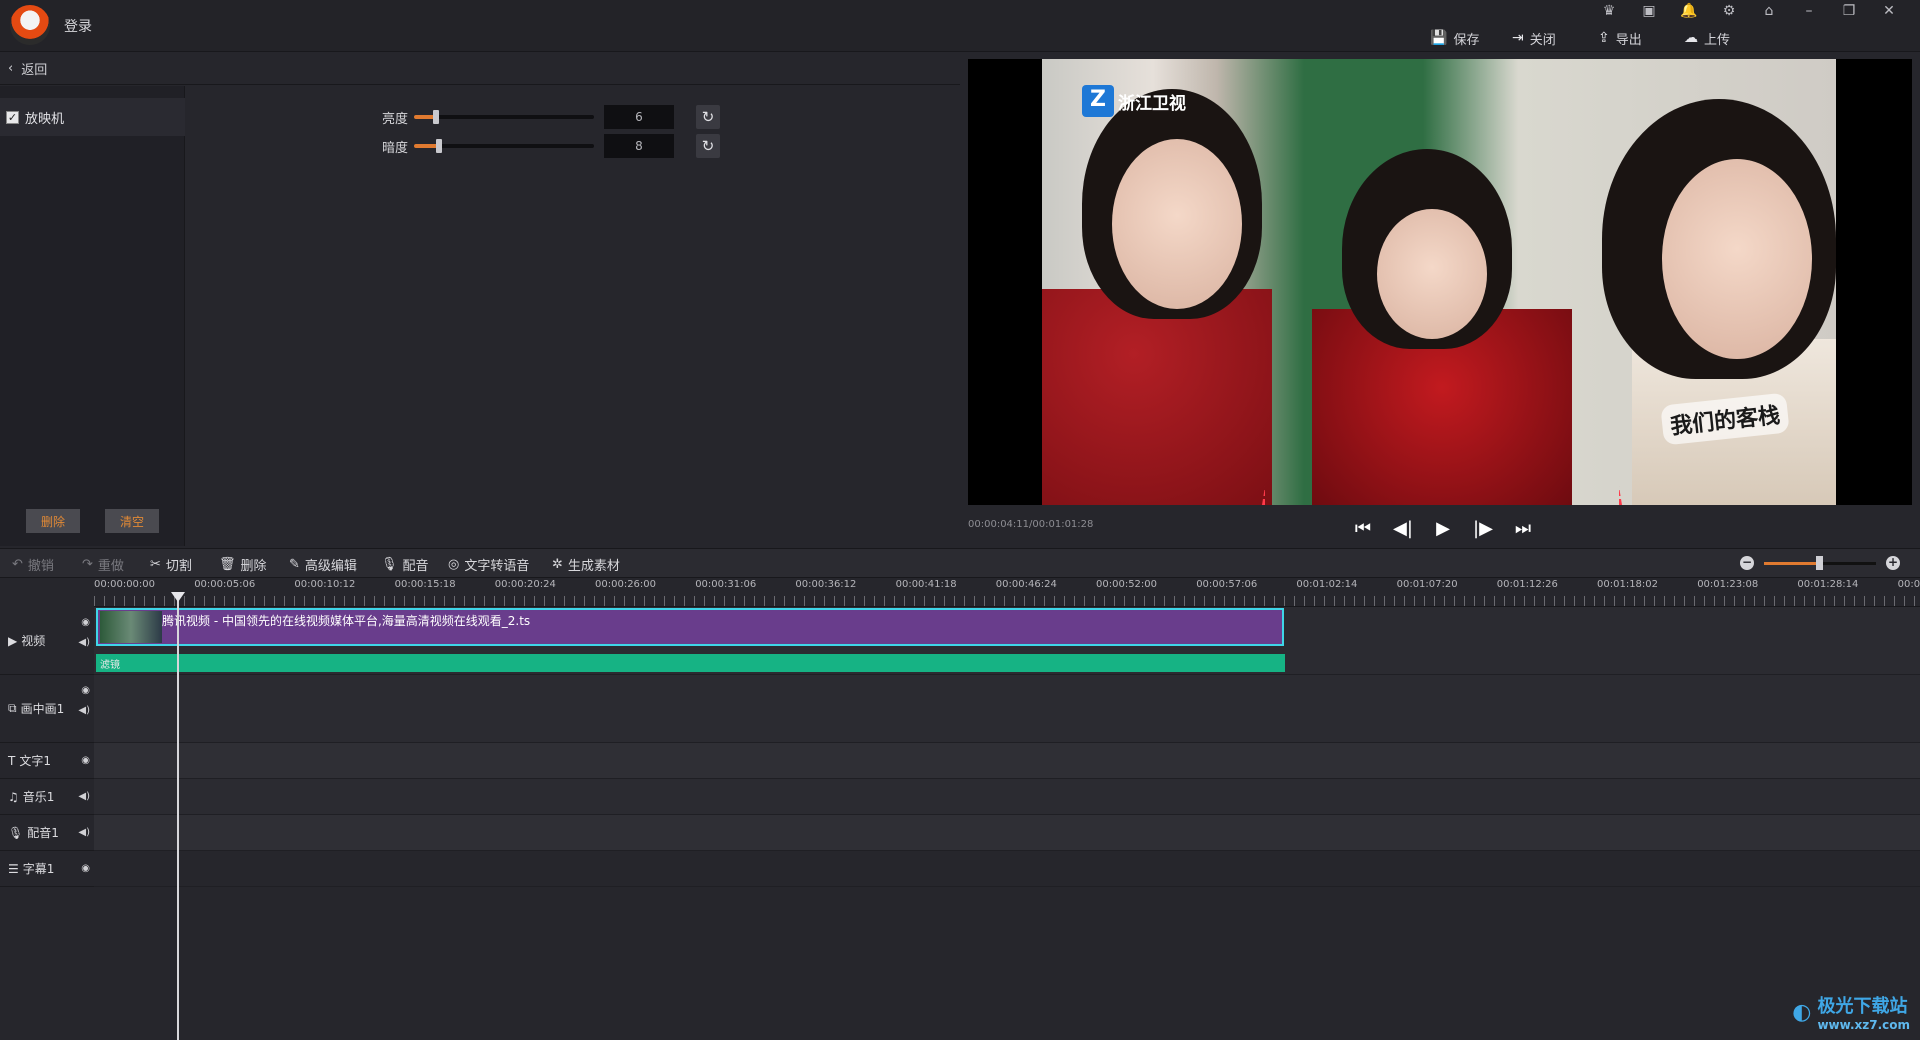 Image resolution: width=1920 pixels, height=1040 pixels. What do you see at coordinates (1747, 563) in the screenshot?
I see `zoom-out-icon: −` at bounding box center [1747, 563].